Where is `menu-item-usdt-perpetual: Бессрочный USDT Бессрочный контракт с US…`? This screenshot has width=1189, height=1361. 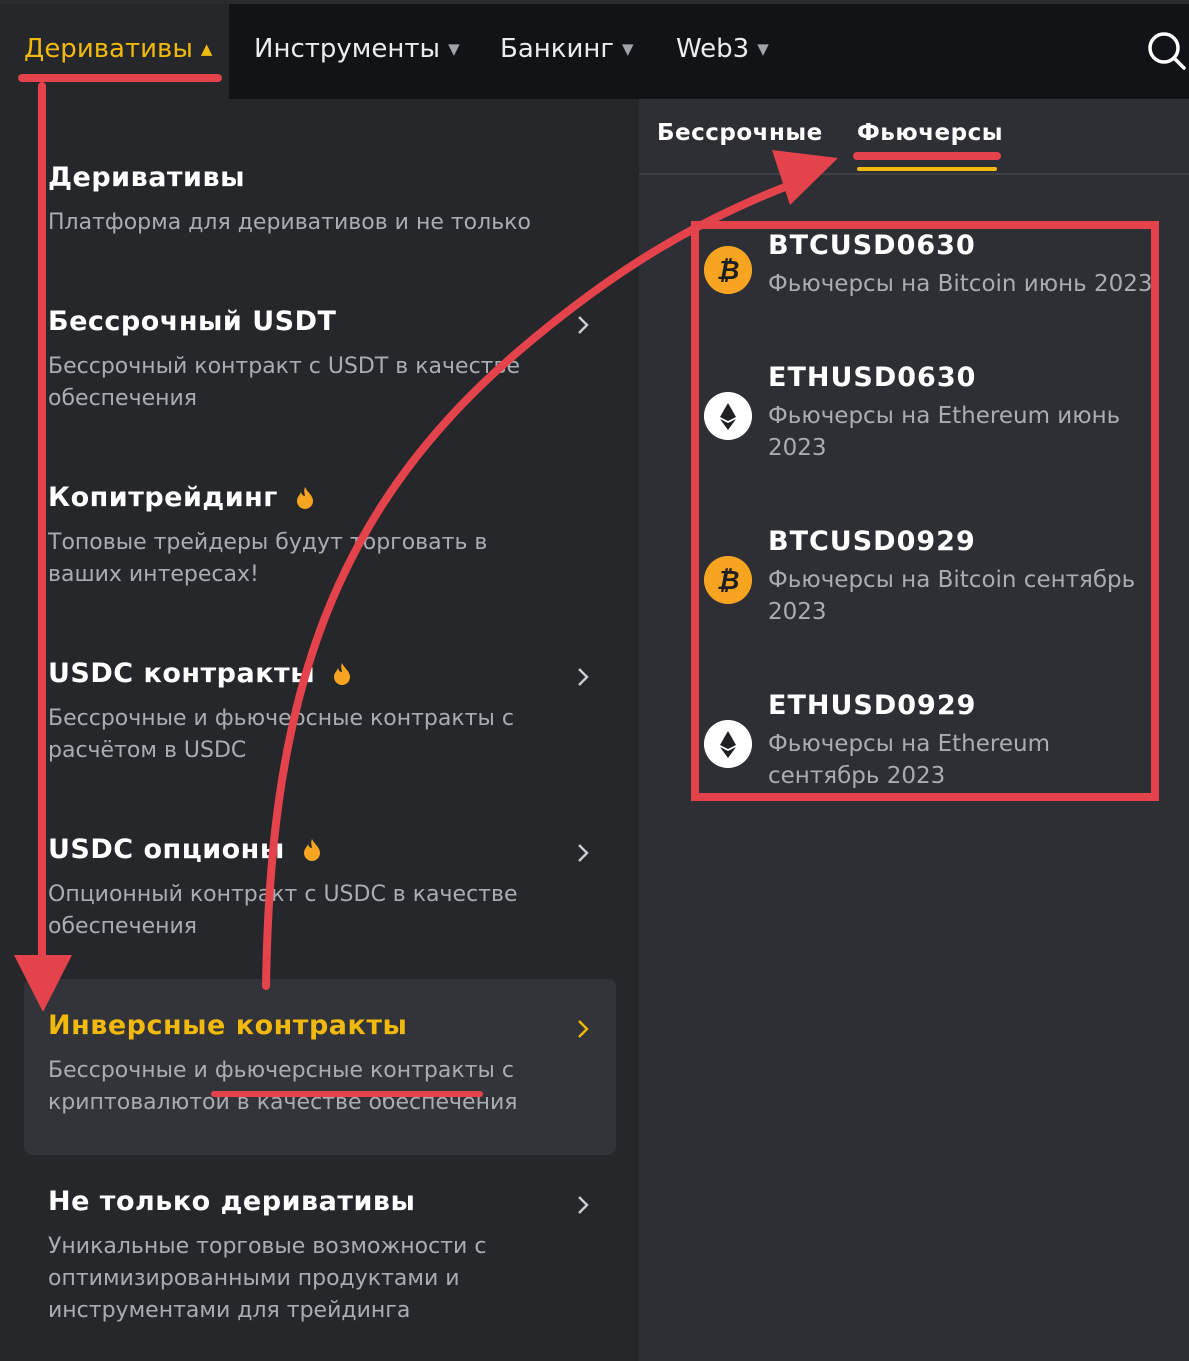
menu-item-usdt-perpetual: Бессрочный USDT Бессрочный контракт с US… is located at coordinates (328, 360).